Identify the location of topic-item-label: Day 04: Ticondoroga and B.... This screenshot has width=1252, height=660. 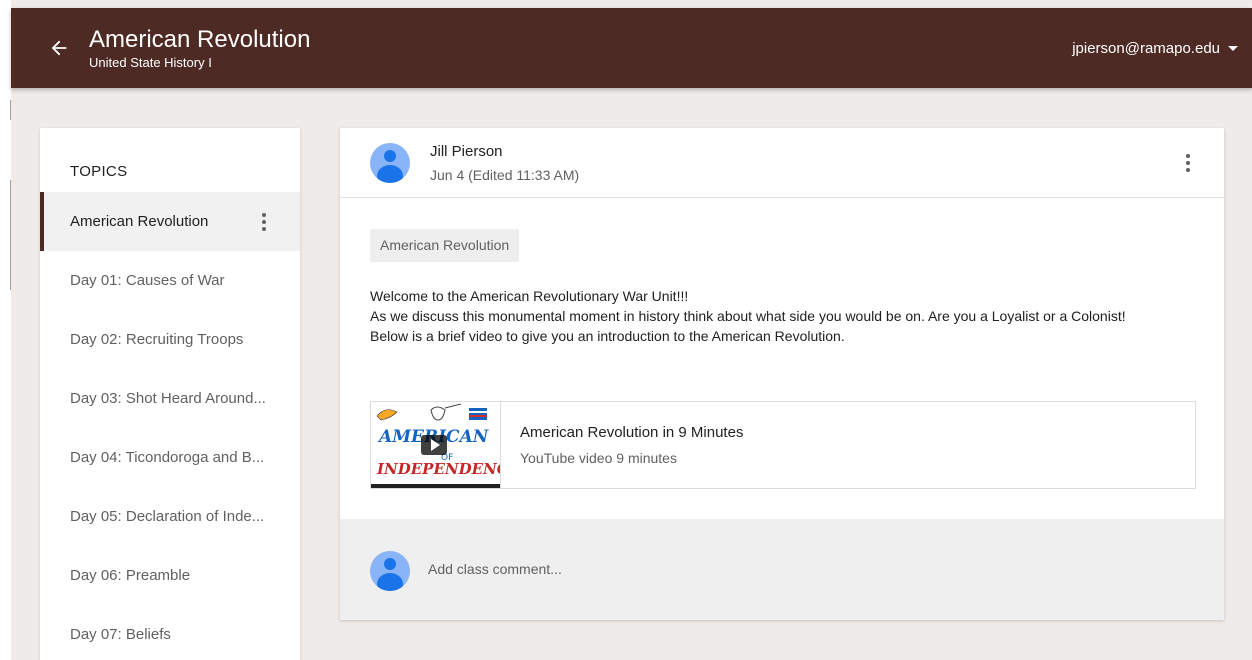
(167, 457).